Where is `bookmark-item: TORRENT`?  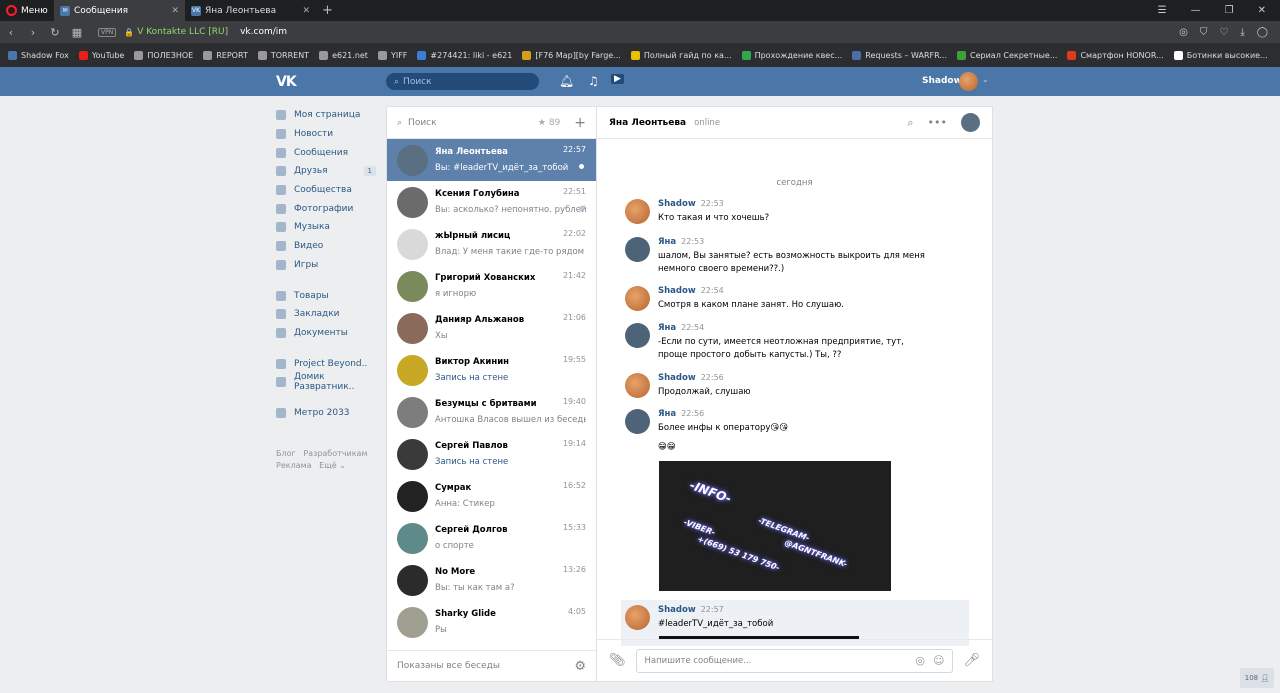 bookmark-item: TORRENT is located at coordinates (283, 55).